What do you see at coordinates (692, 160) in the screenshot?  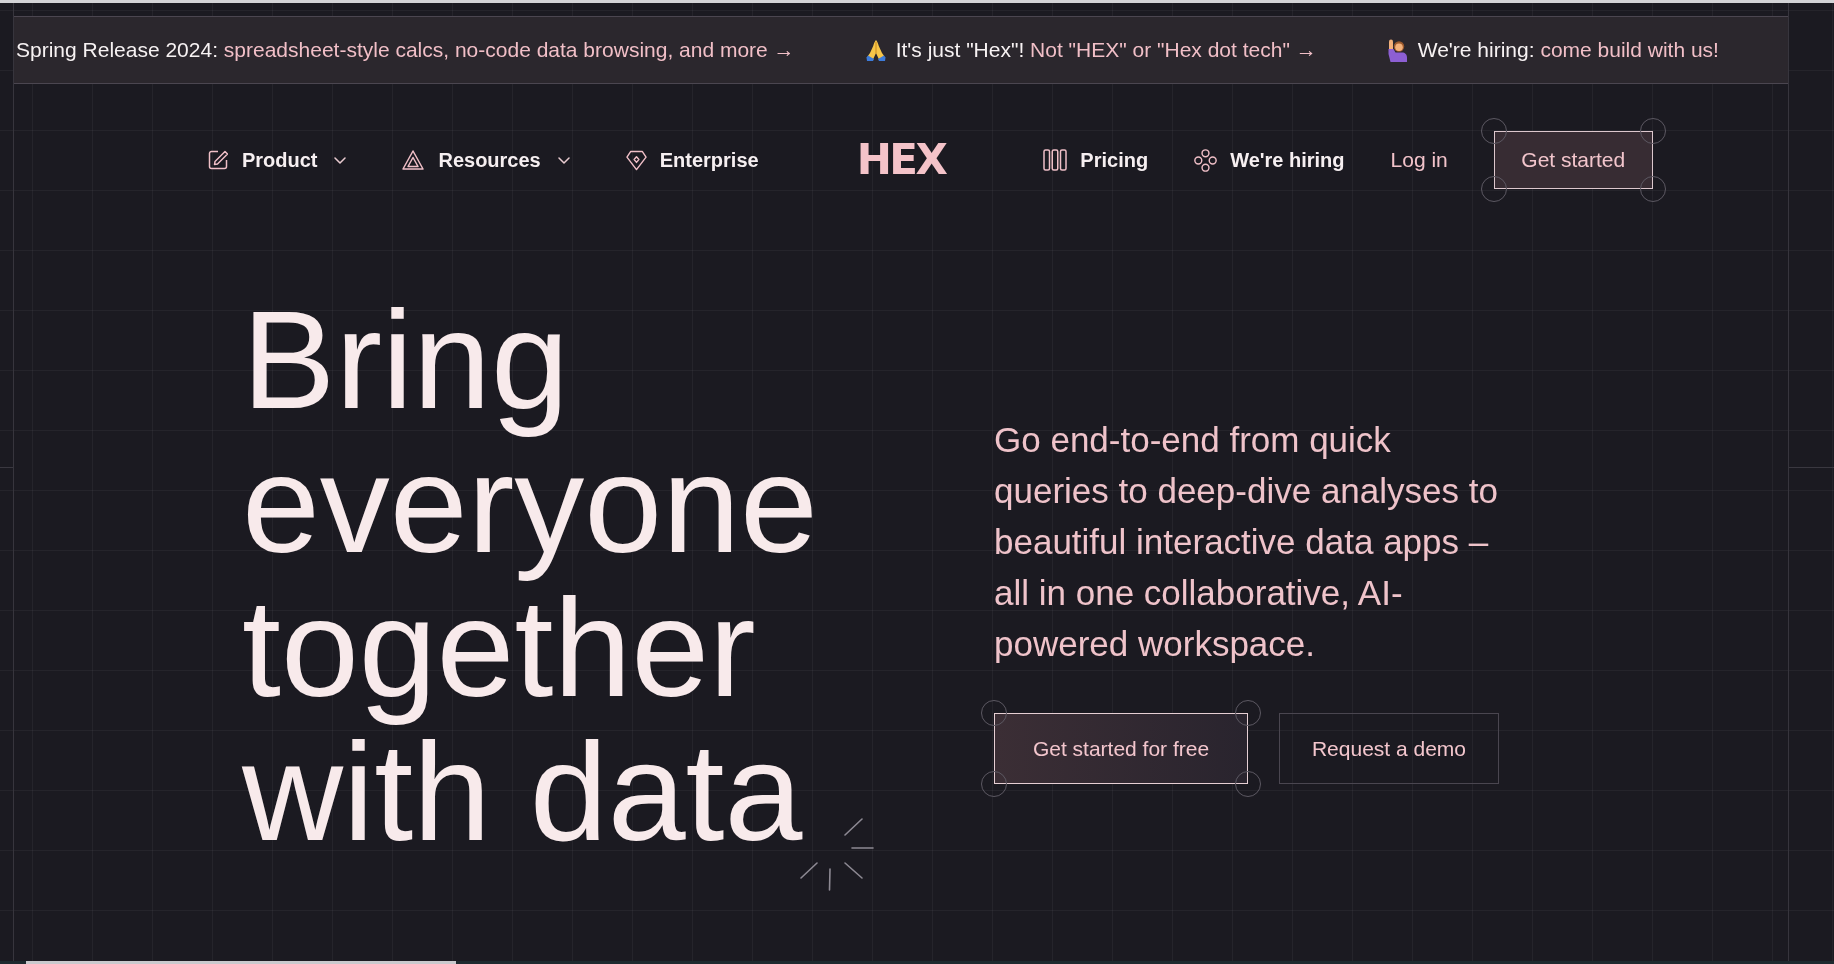 I see `nav-link: Enterprise` at bounding box center [692, 160].